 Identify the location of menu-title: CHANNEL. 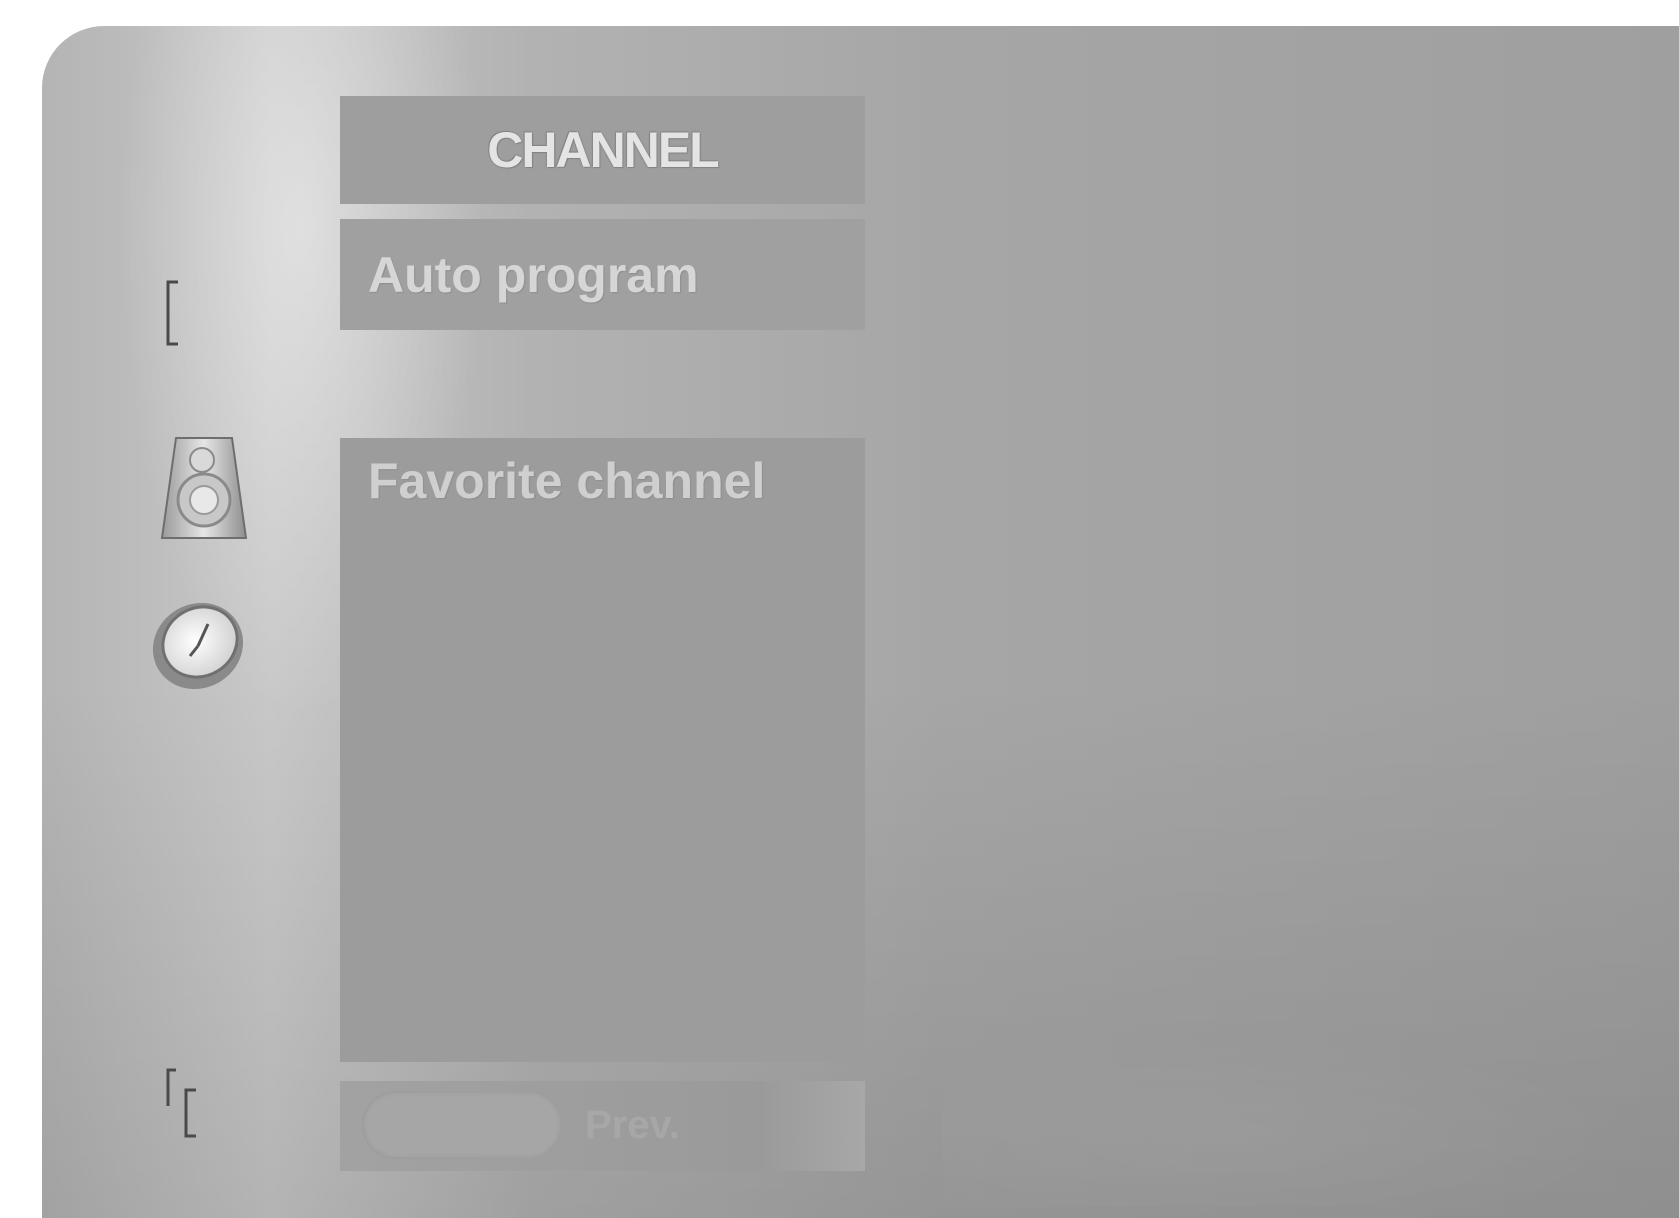
(603, 150).